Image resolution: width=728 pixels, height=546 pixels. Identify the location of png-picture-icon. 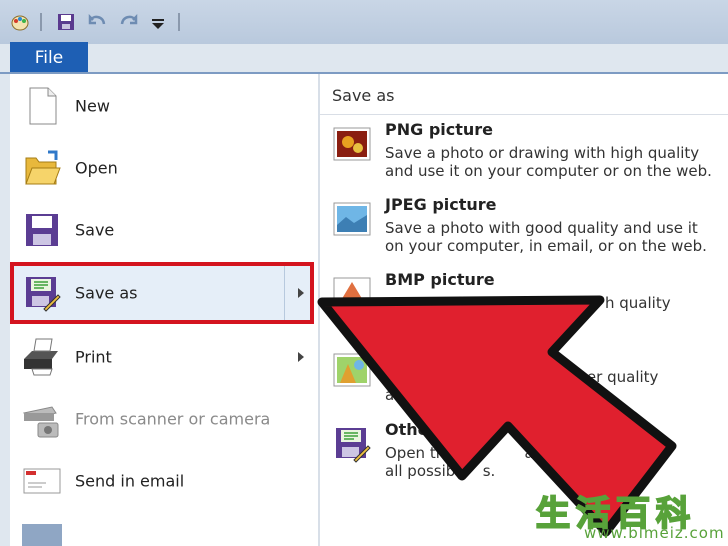
(352, 144).